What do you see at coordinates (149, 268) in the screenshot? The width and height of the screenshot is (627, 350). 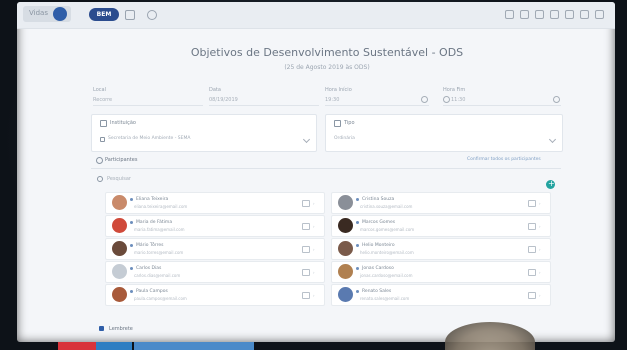 I see `participant-name: Carlos Dias` at bounding box center [149, 268].